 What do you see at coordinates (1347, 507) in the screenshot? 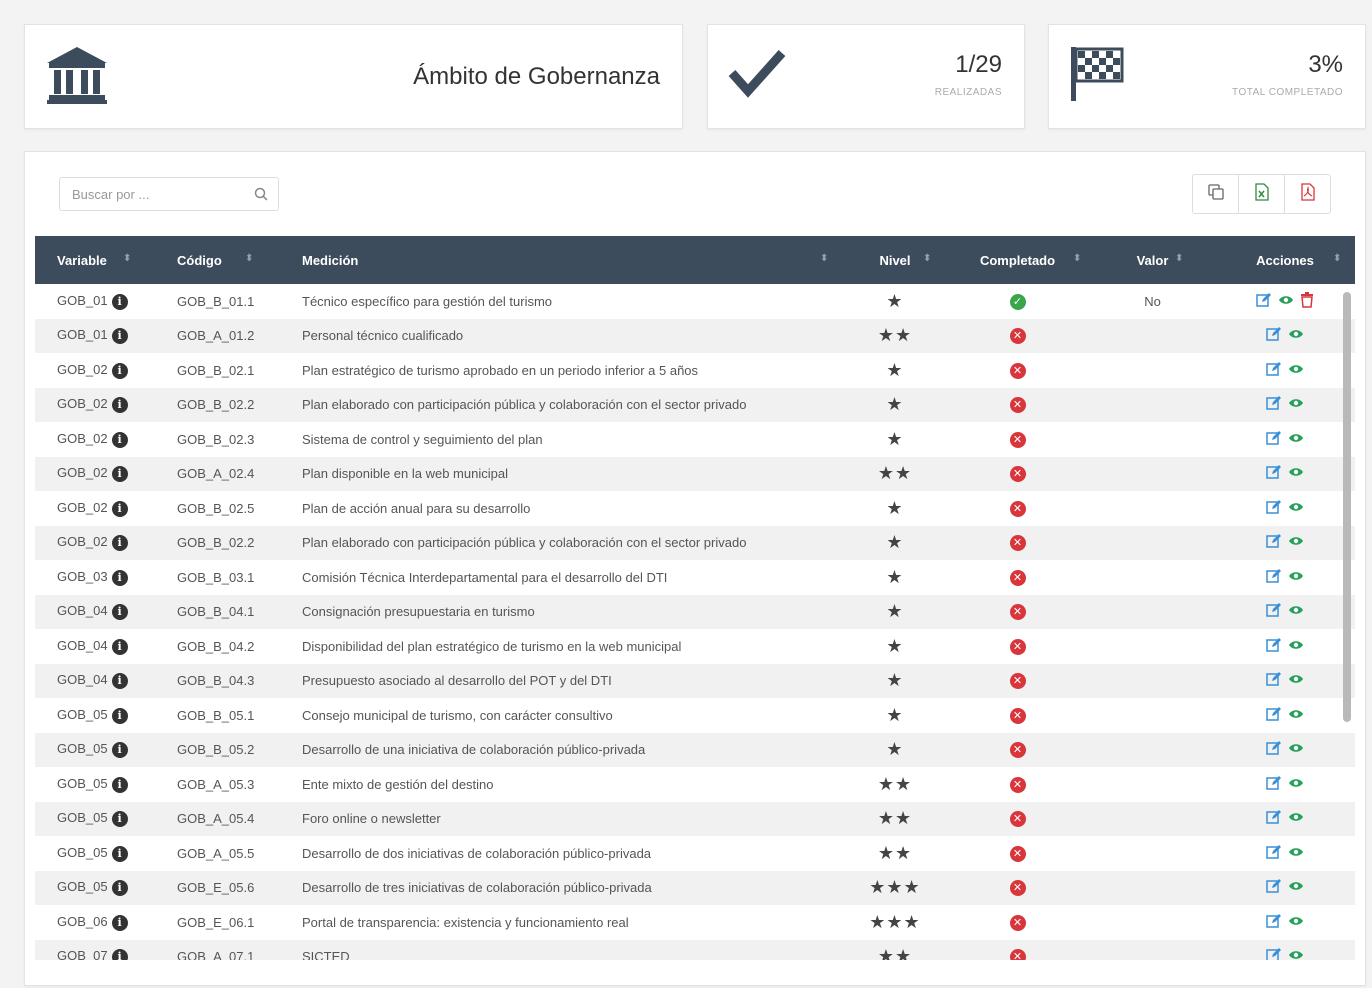
I see `table-scrollbar` at bounding box center [1347, 507].